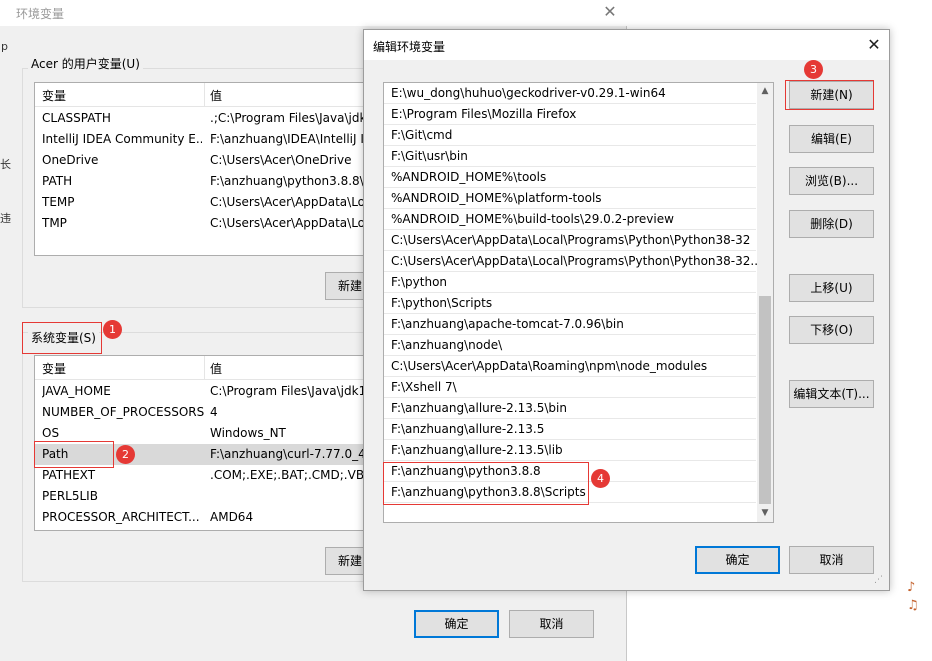 The width and height of the screenshot is (932, 661). What do you see at coordinates (287, 139) in the screenshot?
I see `variable-value: F:\anzhuang\IDEA\IntelliJ I` at bounding box center [287, 139].